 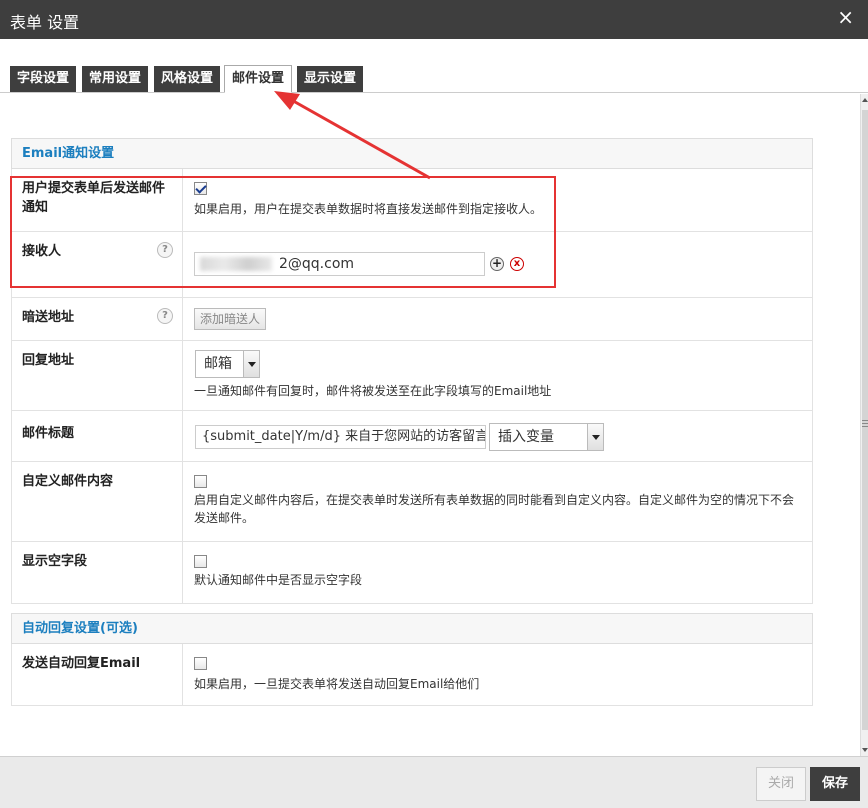 What do you see at coordinates (373, 391) in the screenshot?
I see `reply-desc: 一旦通知邮件有回复时，邮件将被发送至在此字段填写的Email地址` at bounding box center [373, 391].